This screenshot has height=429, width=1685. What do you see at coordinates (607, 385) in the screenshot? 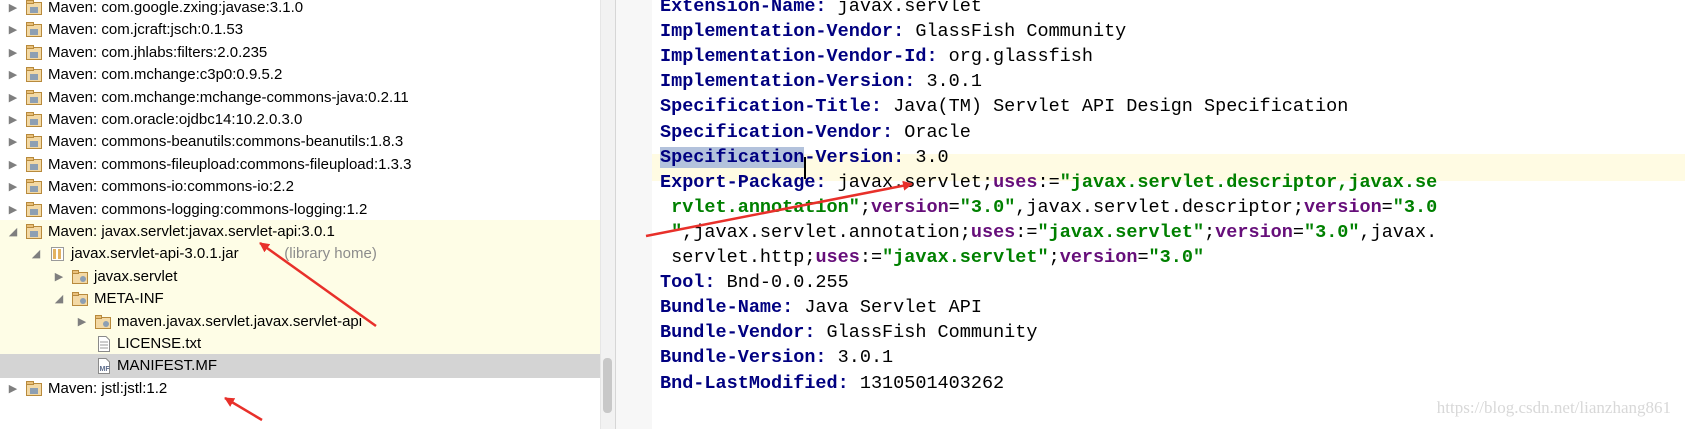
I see `tree-scrollbar-thumb` at bounding box center [607, 385].